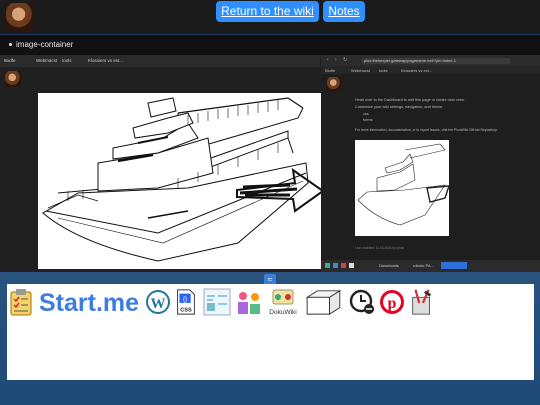  I want to click on svg-text: p, so click(392, 303).